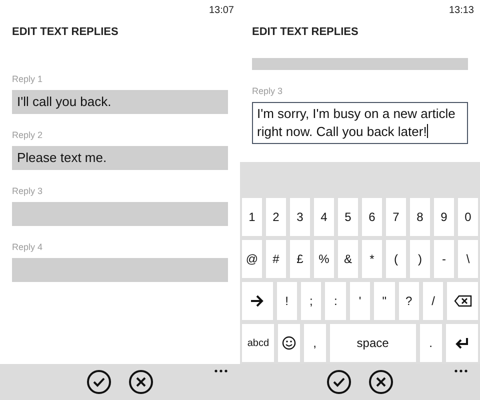 This screenshot has height=400, width=480. Describe the element at coordinates (373, 343) in the screenshot. I see `space-key: space` at that location.